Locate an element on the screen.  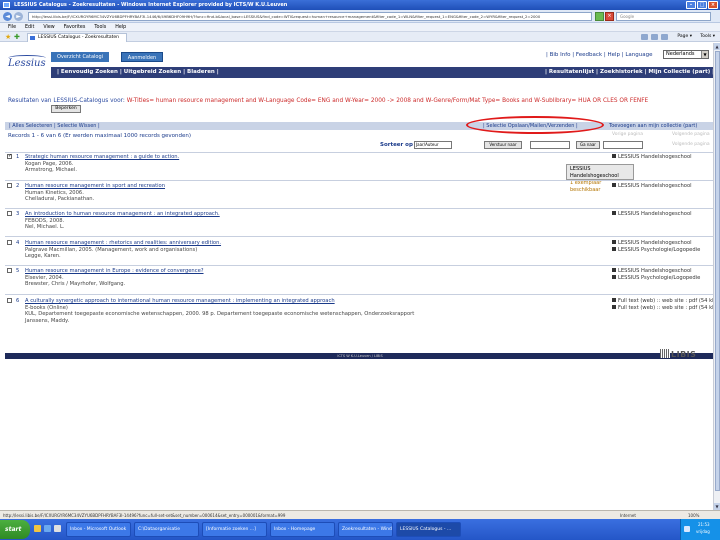
previous-page-link: Vorige pagina is located at coordinates (627, 134).